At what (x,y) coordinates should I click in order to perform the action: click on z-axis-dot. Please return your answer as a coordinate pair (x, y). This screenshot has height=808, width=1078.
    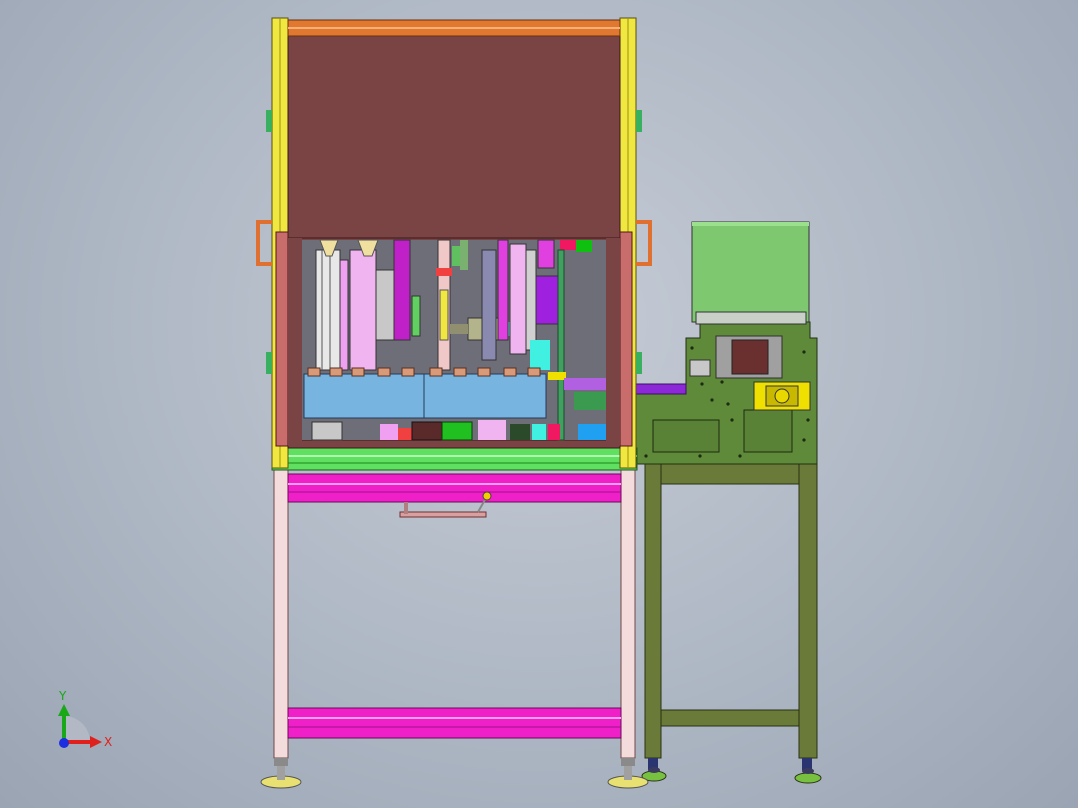
    Looking at the image, I should click on (64, 743).